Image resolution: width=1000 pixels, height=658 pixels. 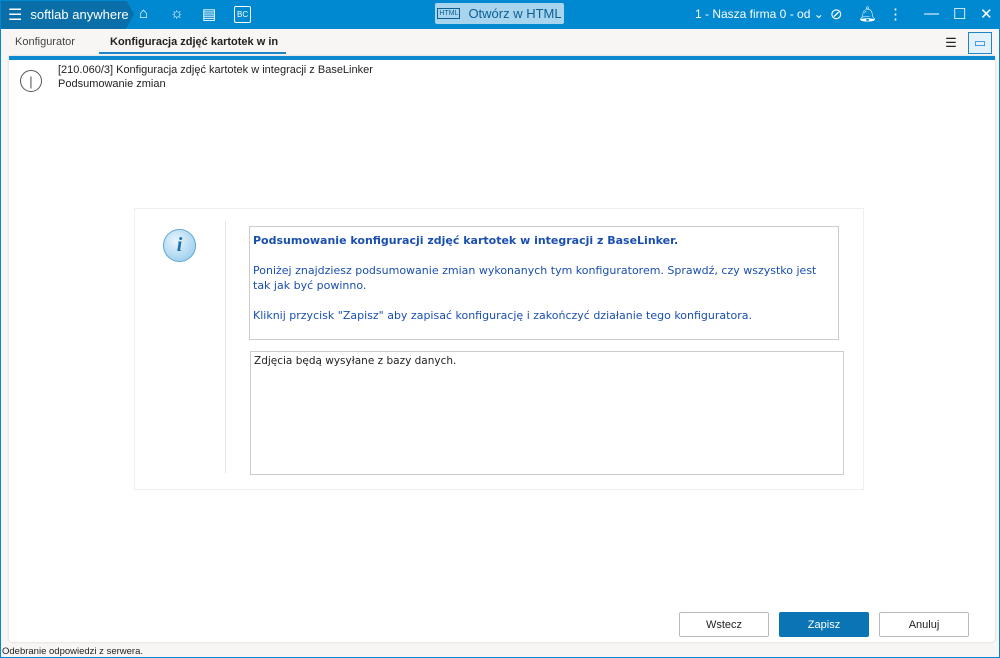 I want to click on app-menu: ☰ softlab anywhere, so click(x=67, y=14).